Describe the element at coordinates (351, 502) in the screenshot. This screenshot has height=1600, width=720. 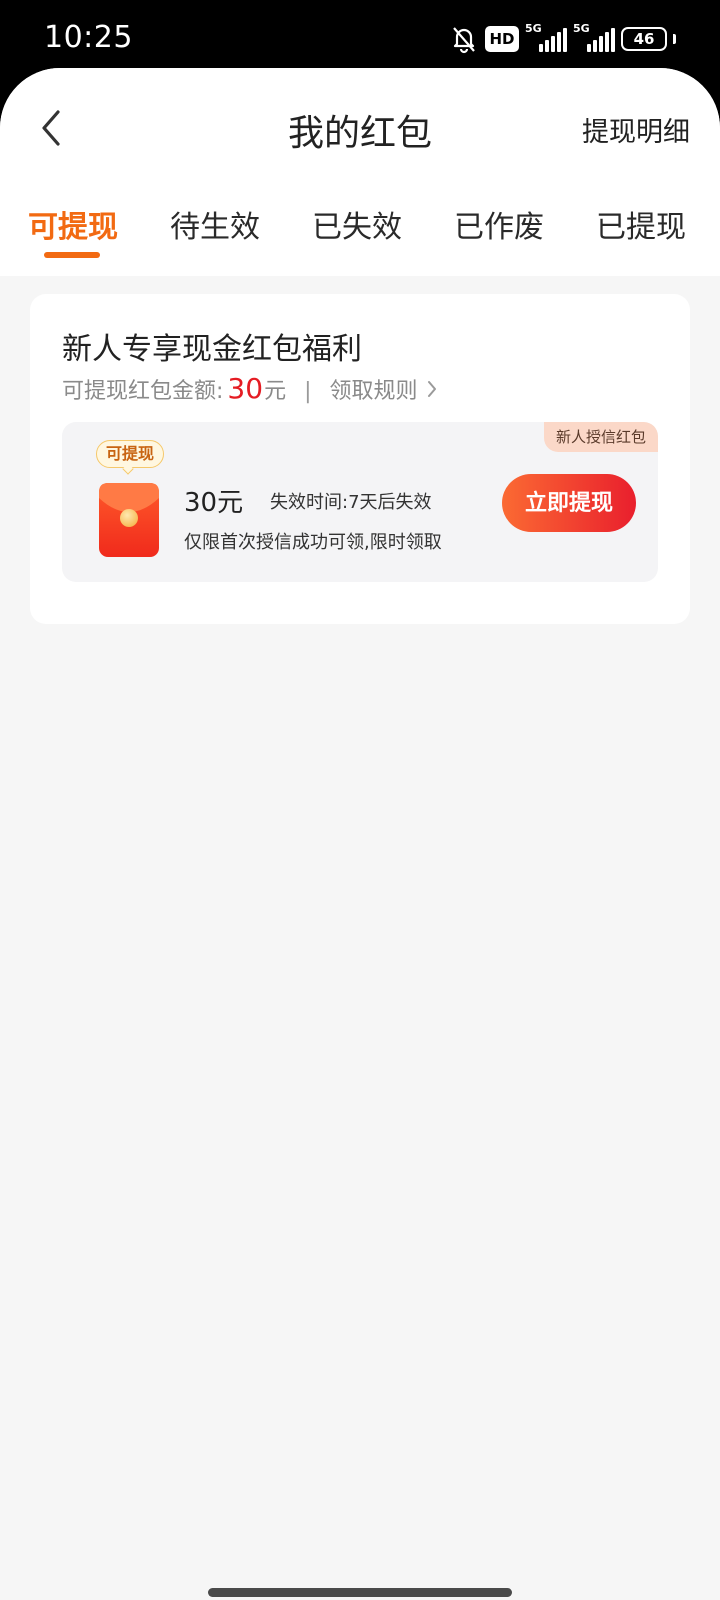
I see `coupon-expire: 失效时间:7天后失效` at that location.